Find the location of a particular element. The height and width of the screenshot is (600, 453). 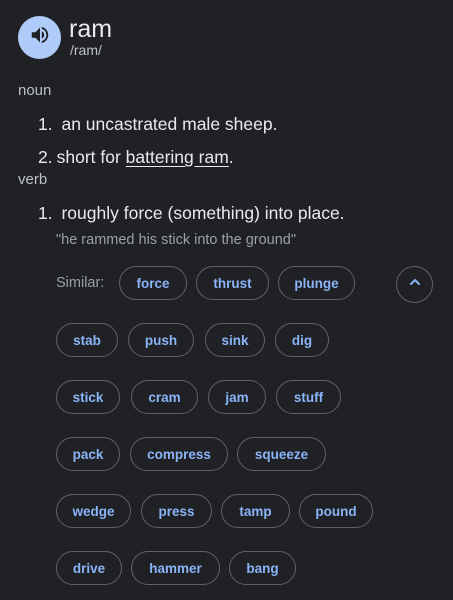

synonym-chip: drive is located at coordinates (89, 568).